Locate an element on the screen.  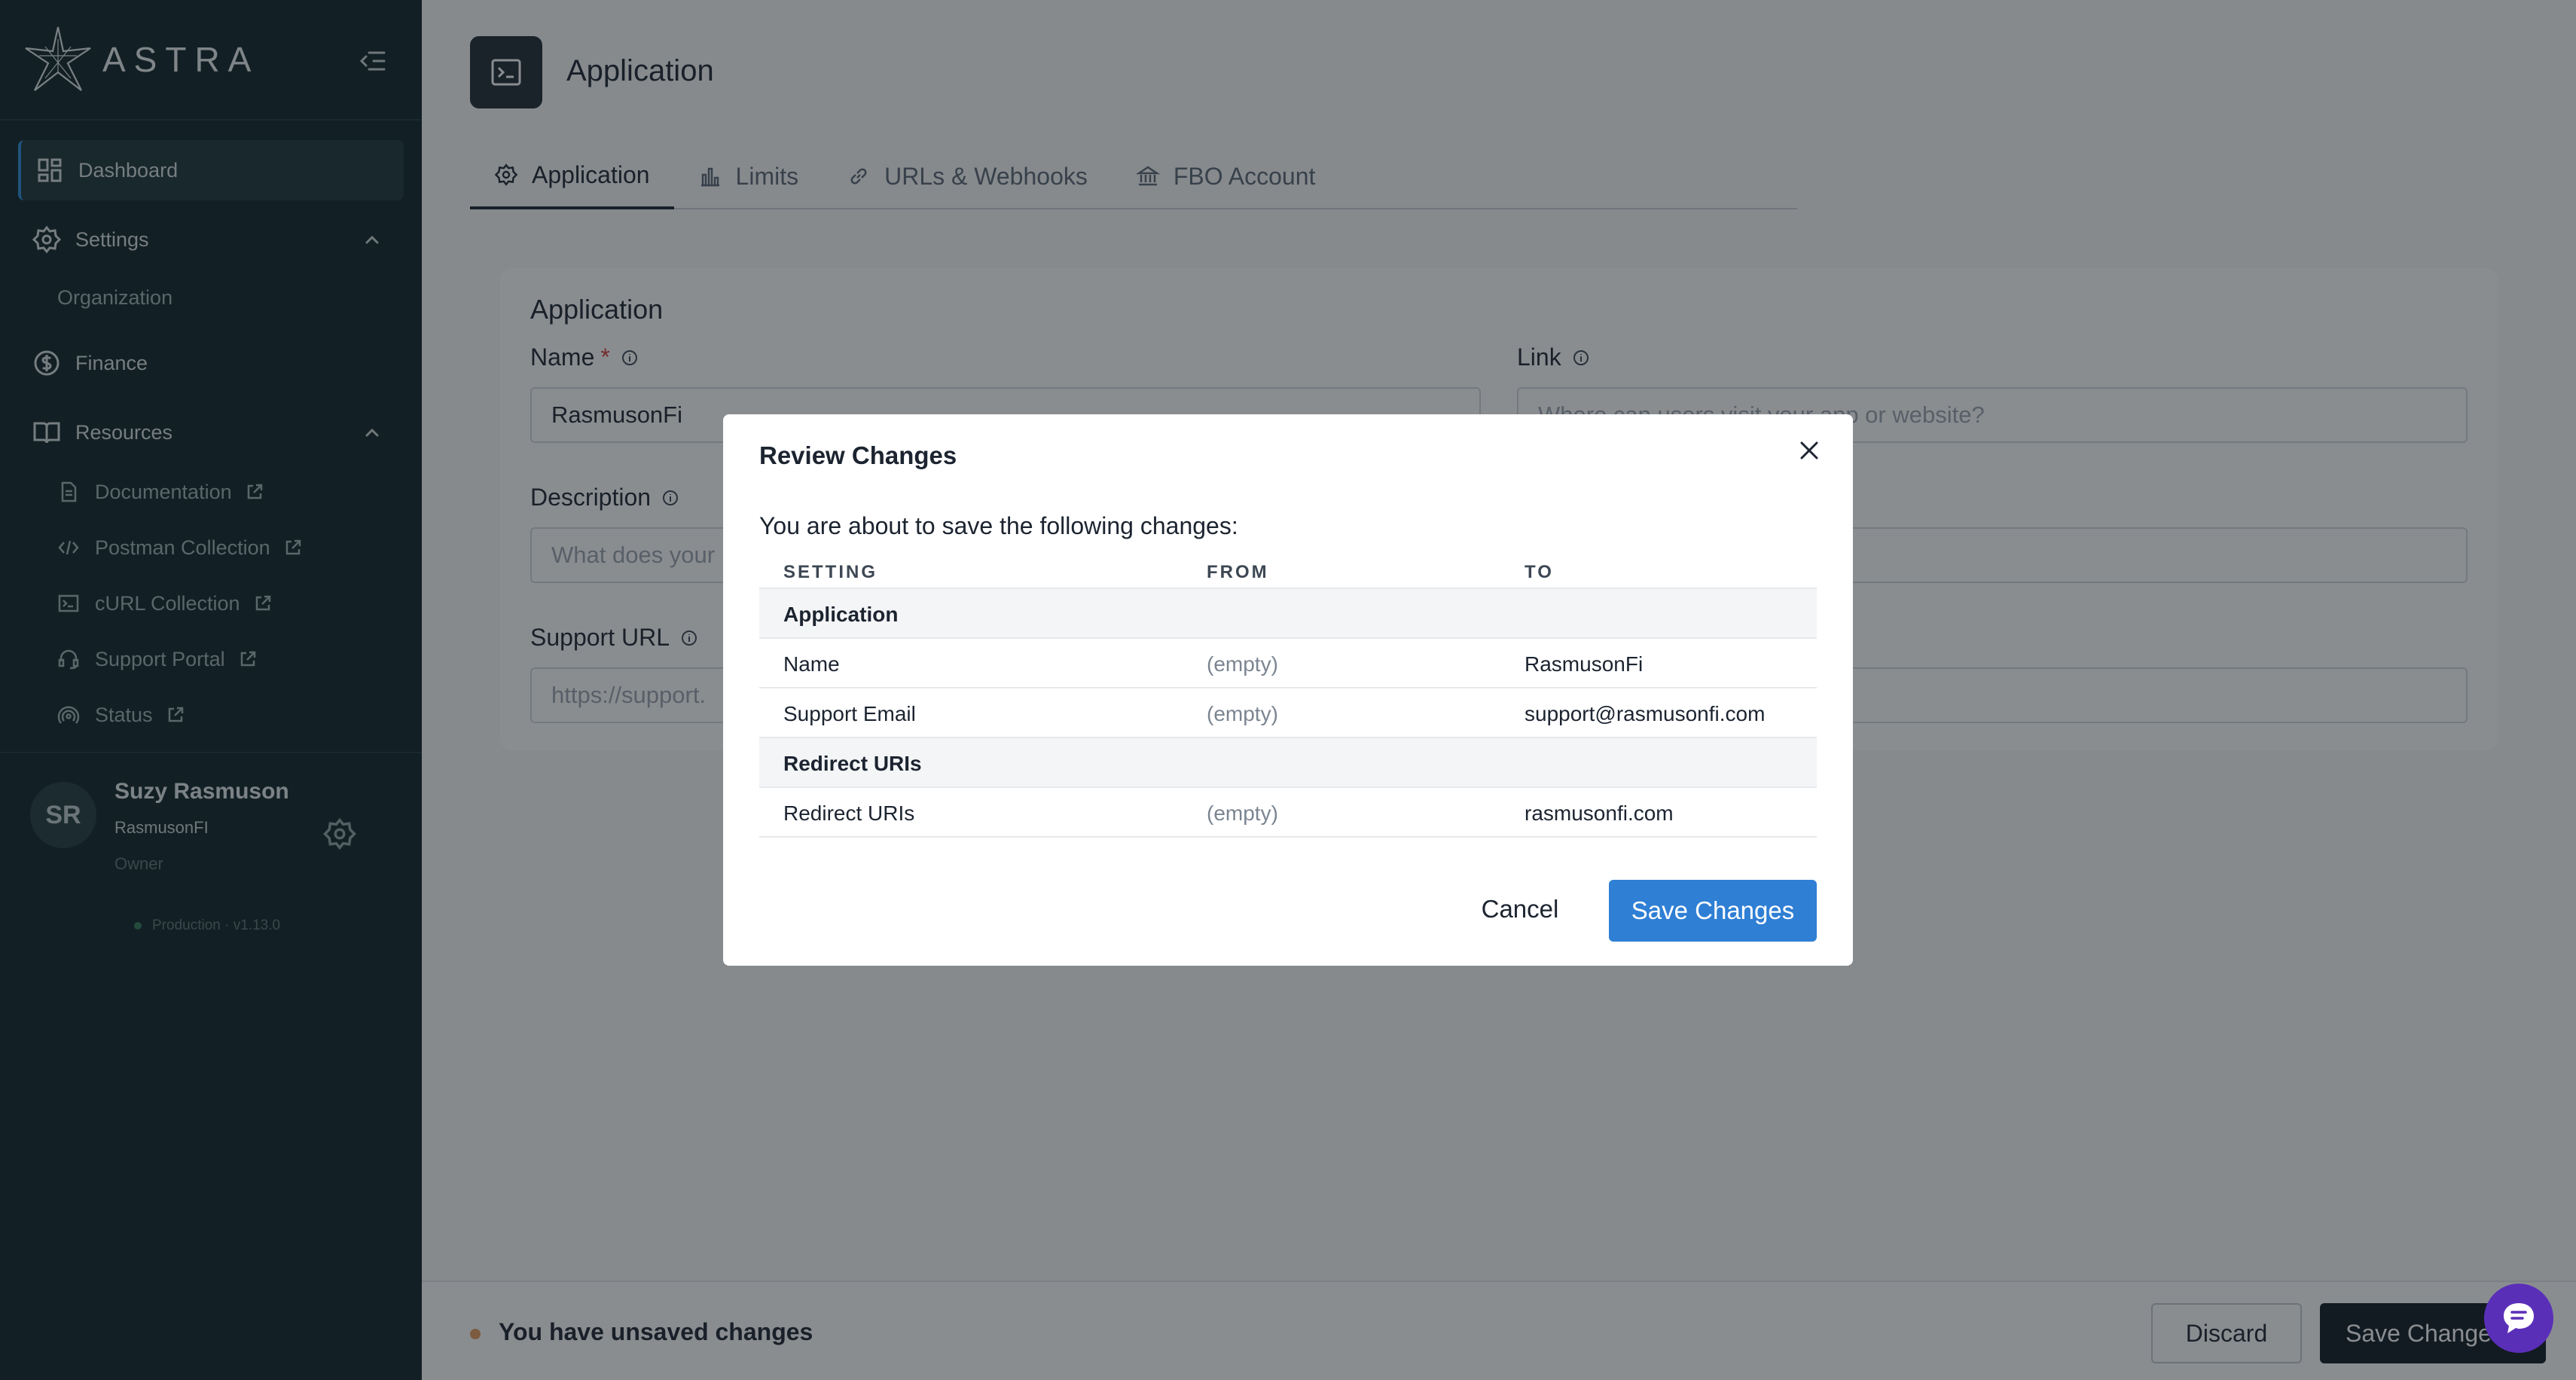
group-label: Application is located at coordinates (841, 615).